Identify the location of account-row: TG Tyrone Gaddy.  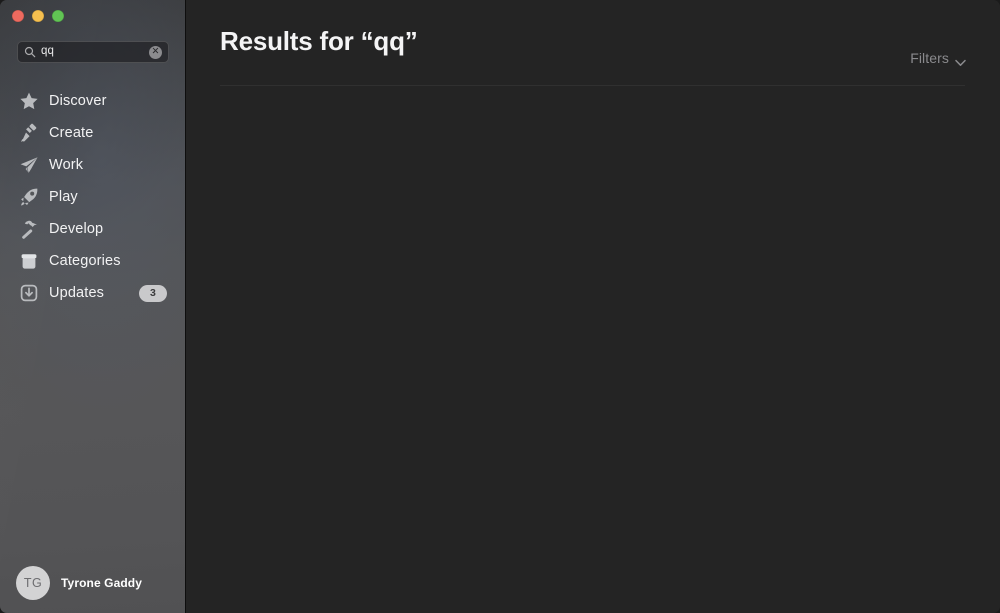
(92, 583).